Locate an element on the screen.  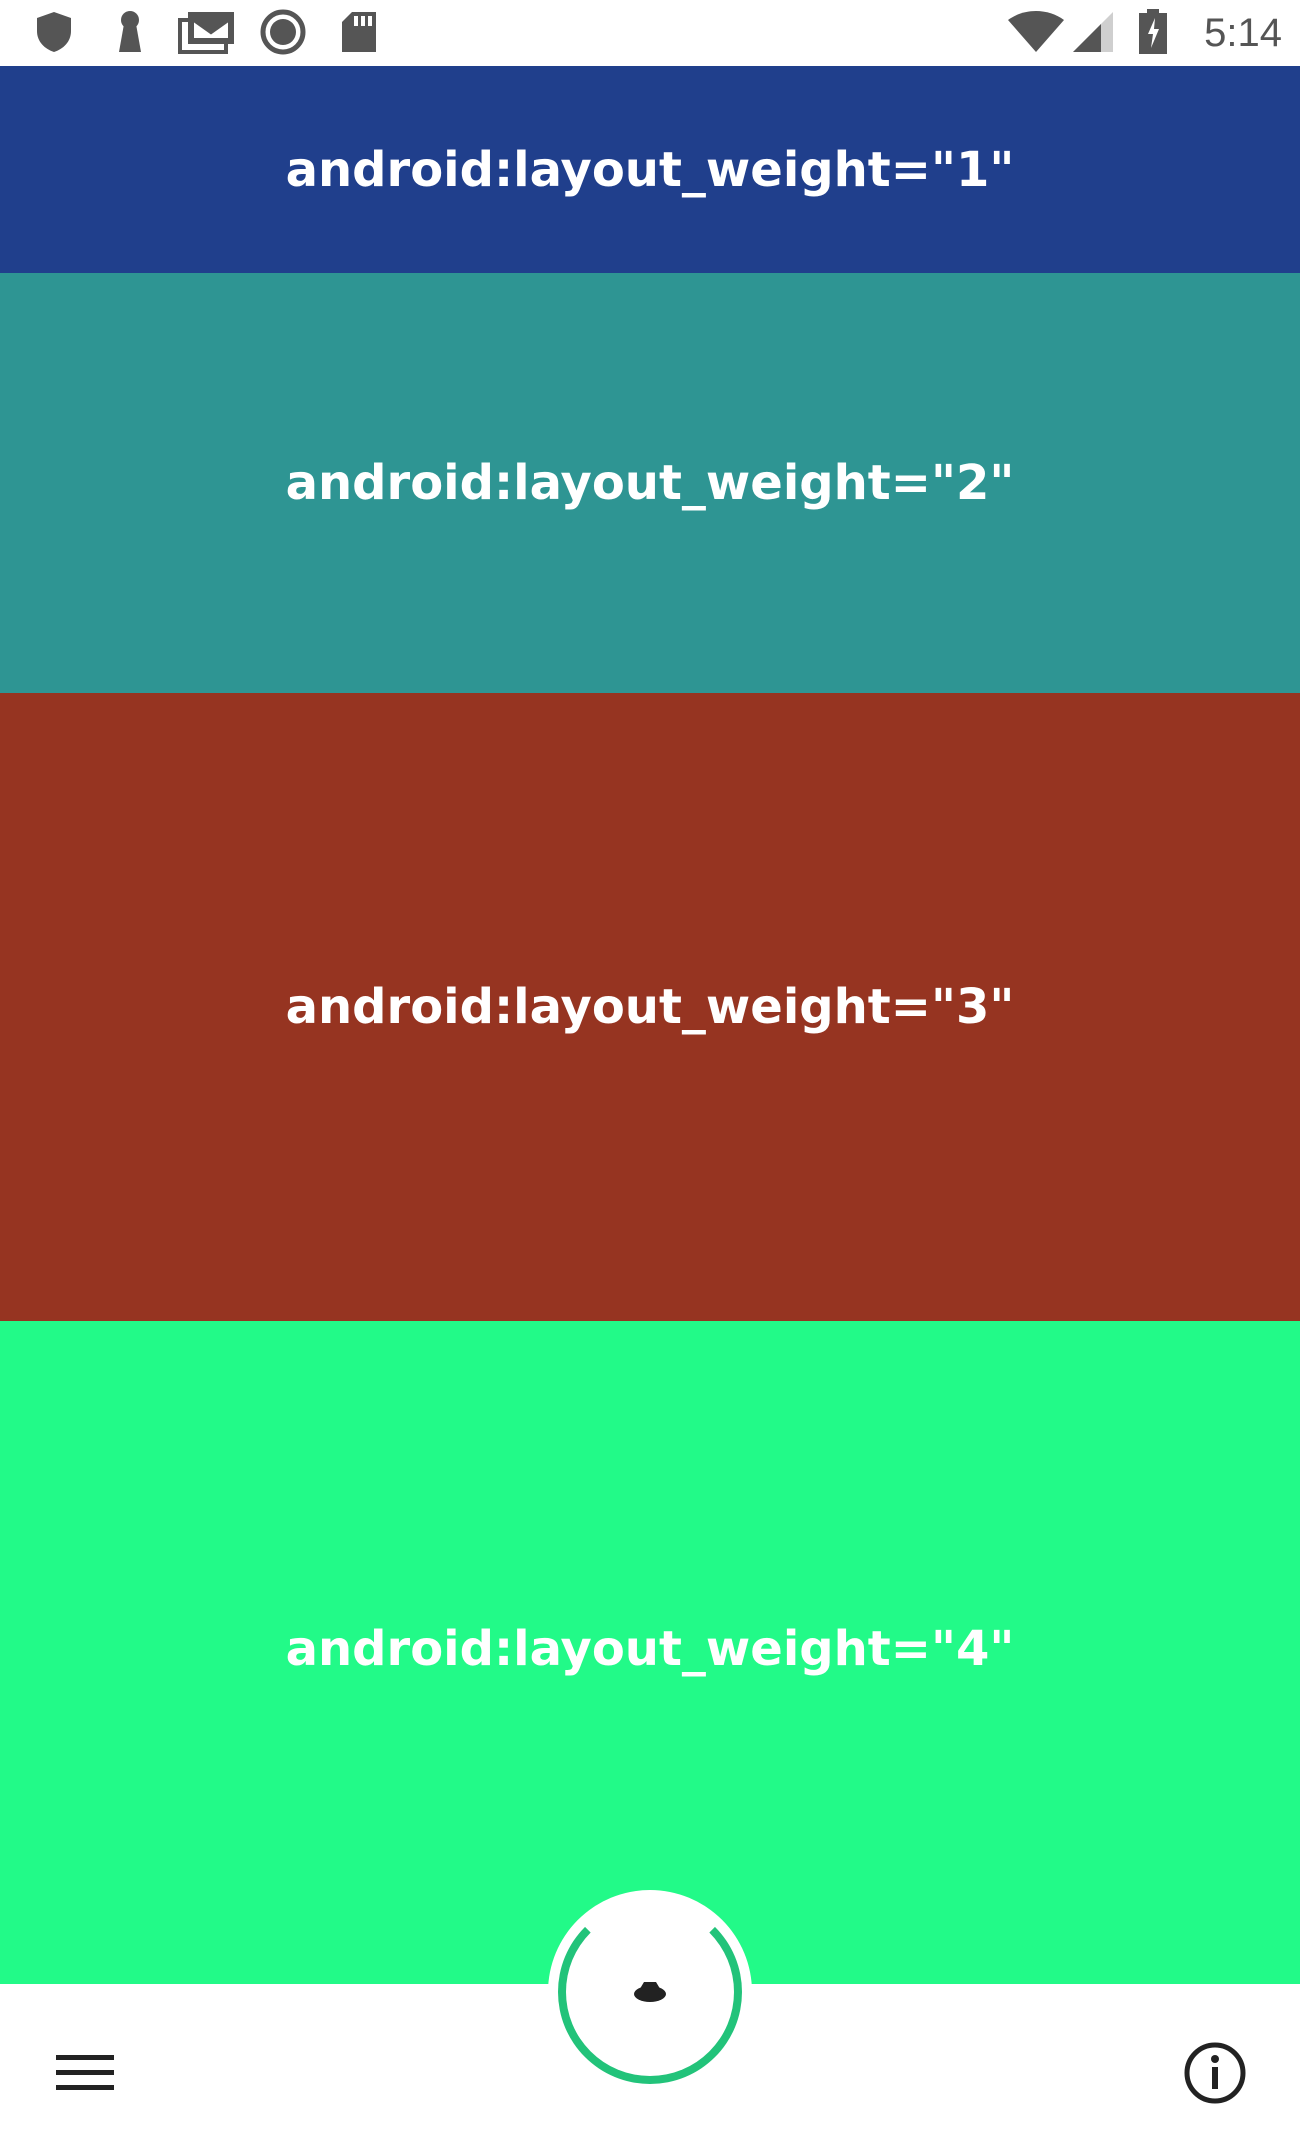
wifi-icon is located at coordinates (1036, 32).